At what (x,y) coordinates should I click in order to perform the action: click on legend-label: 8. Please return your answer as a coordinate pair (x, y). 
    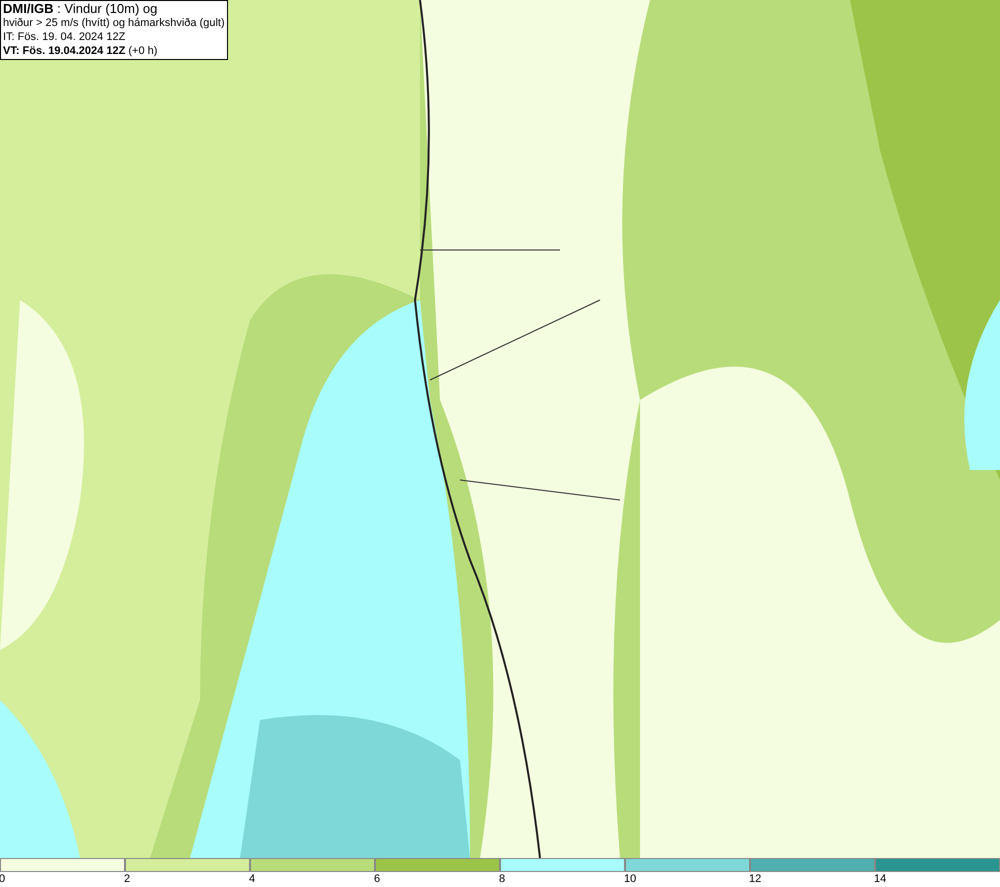
    Looking at the image, I should click on (502, 879).